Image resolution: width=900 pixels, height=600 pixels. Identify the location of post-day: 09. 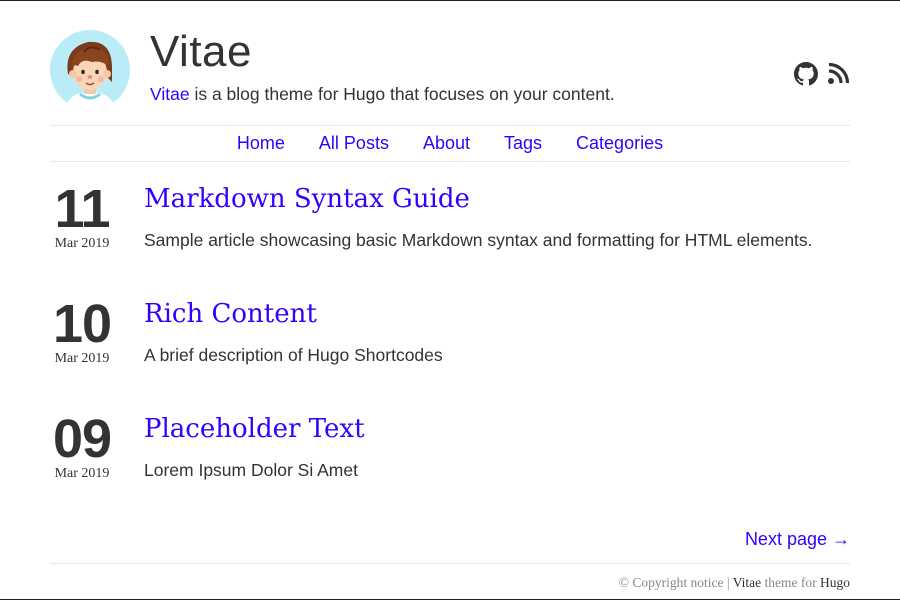
(82, 439).